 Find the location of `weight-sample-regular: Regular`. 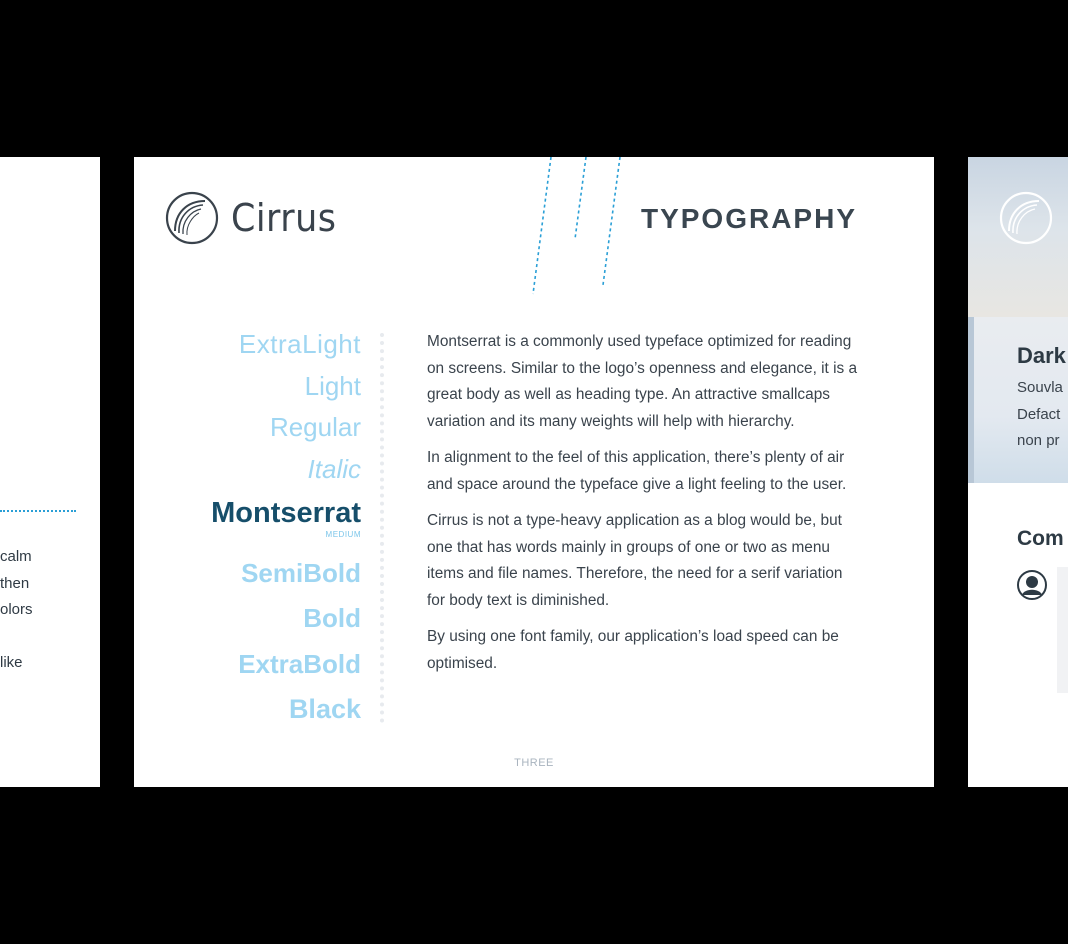

weight-sample-regular: Regular is located at coordinates (315, 427).